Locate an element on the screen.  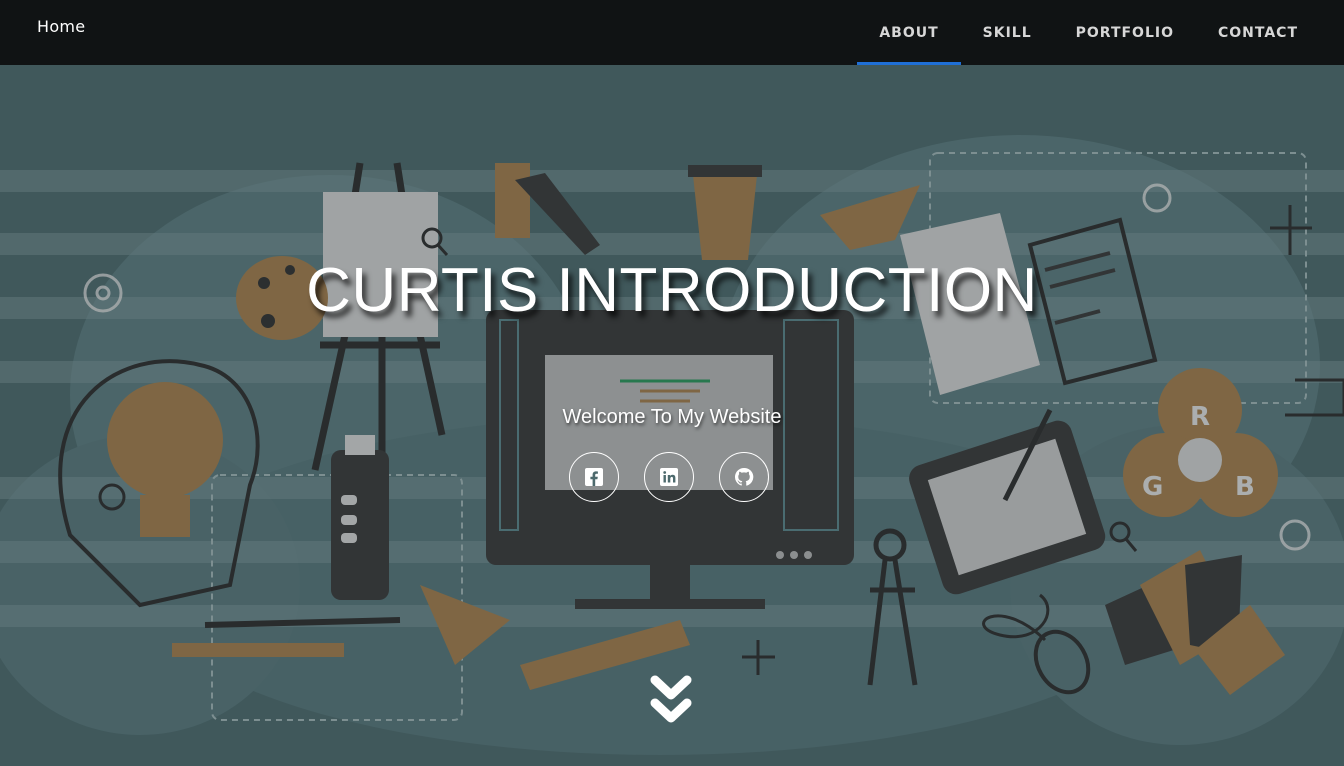
nav-item-about: ABOUT is located at coordinates (909, 32).